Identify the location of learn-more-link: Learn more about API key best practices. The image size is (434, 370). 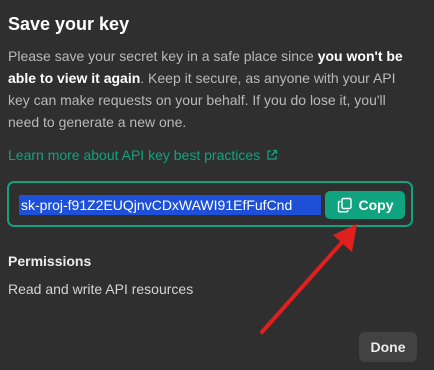
(143, 155).